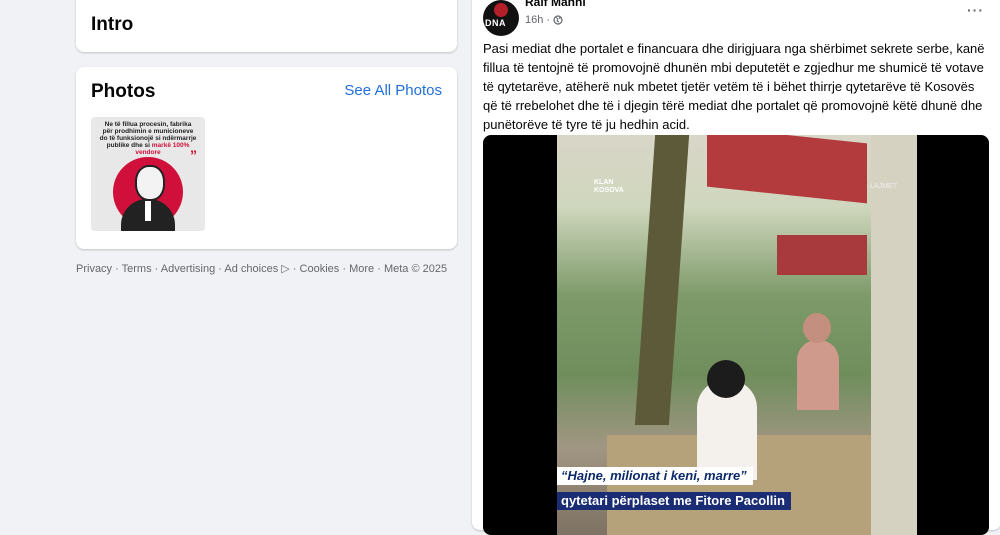 This screenshot has height=535, width=1000. What do you see at coordinates (558, 20) in the screenshot?
I see `globe-icon` at bounding box center [558, 20].